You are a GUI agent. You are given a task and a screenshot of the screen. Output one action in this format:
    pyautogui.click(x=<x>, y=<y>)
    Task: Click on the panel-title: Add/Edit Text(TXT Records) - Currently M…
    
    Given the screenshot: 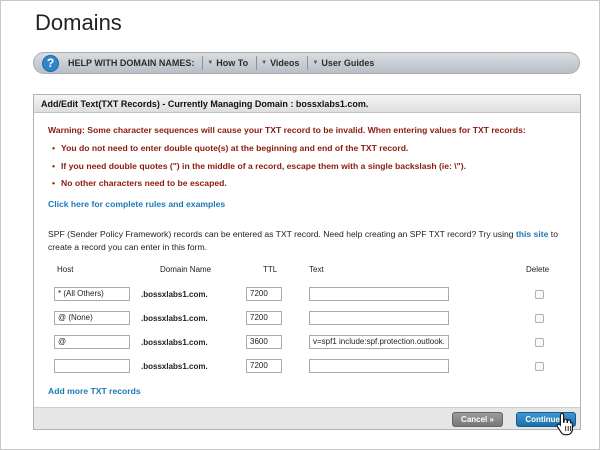 What is the action you would take?
    pyautogui.click(x=307, y=104)
    